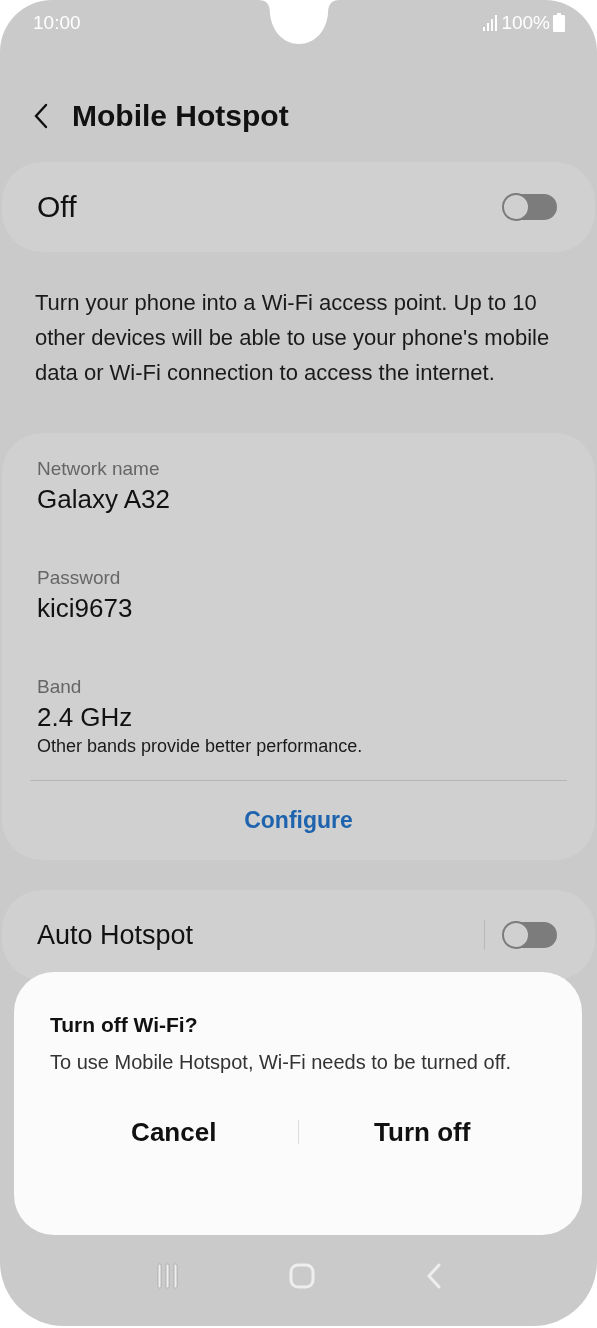 The image size is (597, 1328). I want to click on field-label: Password, so click(79, 578).